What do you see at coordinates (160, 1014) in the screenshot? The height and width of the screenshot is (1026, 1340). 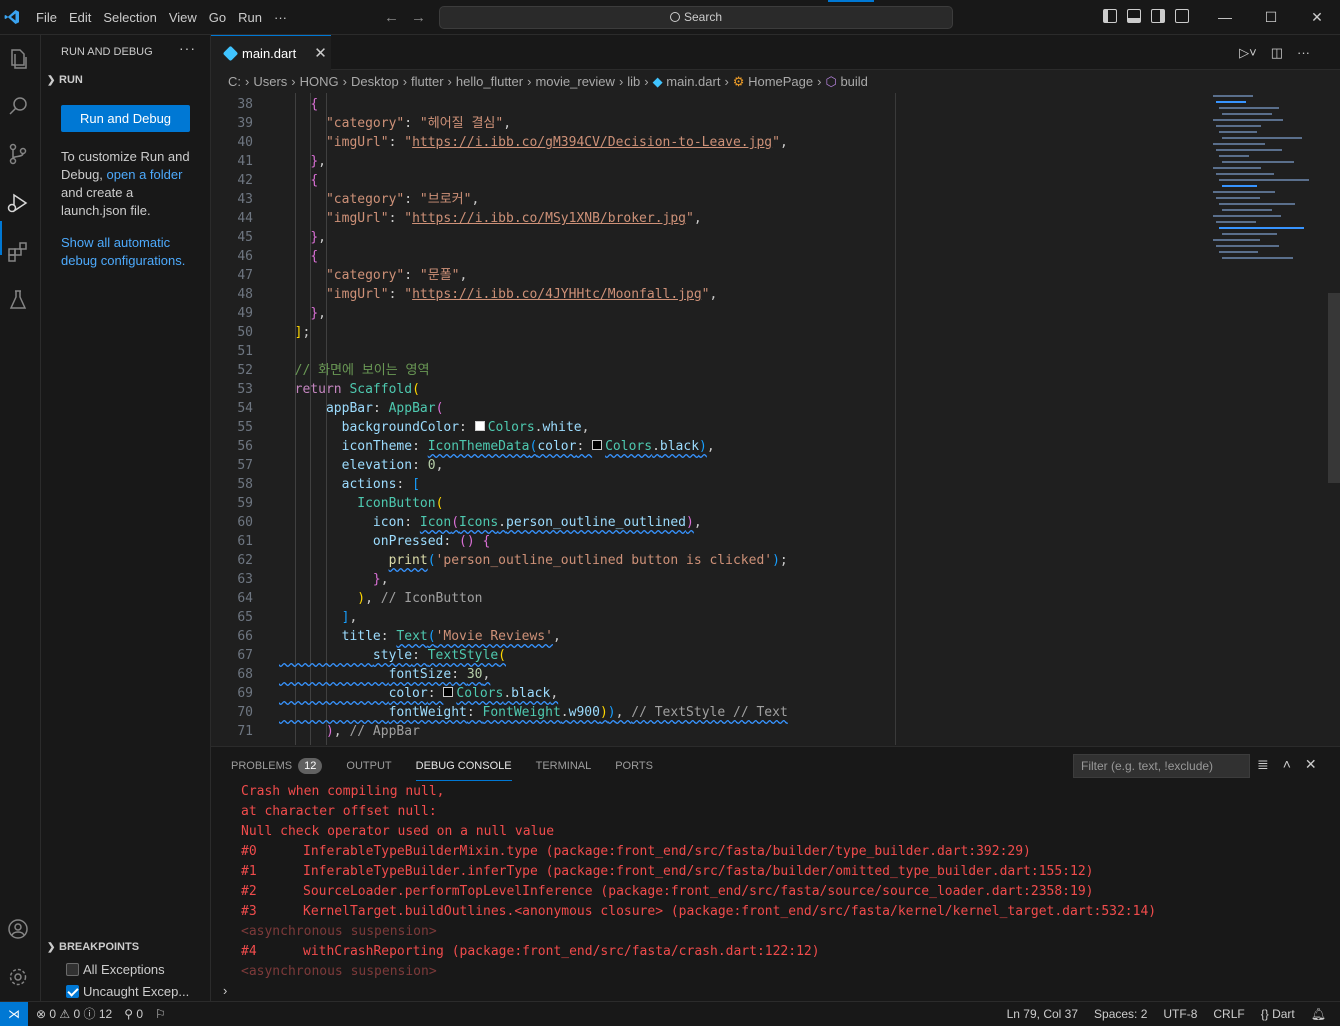 I see `debug-status-icon: ⚐` at bounding box center [160, 1014].